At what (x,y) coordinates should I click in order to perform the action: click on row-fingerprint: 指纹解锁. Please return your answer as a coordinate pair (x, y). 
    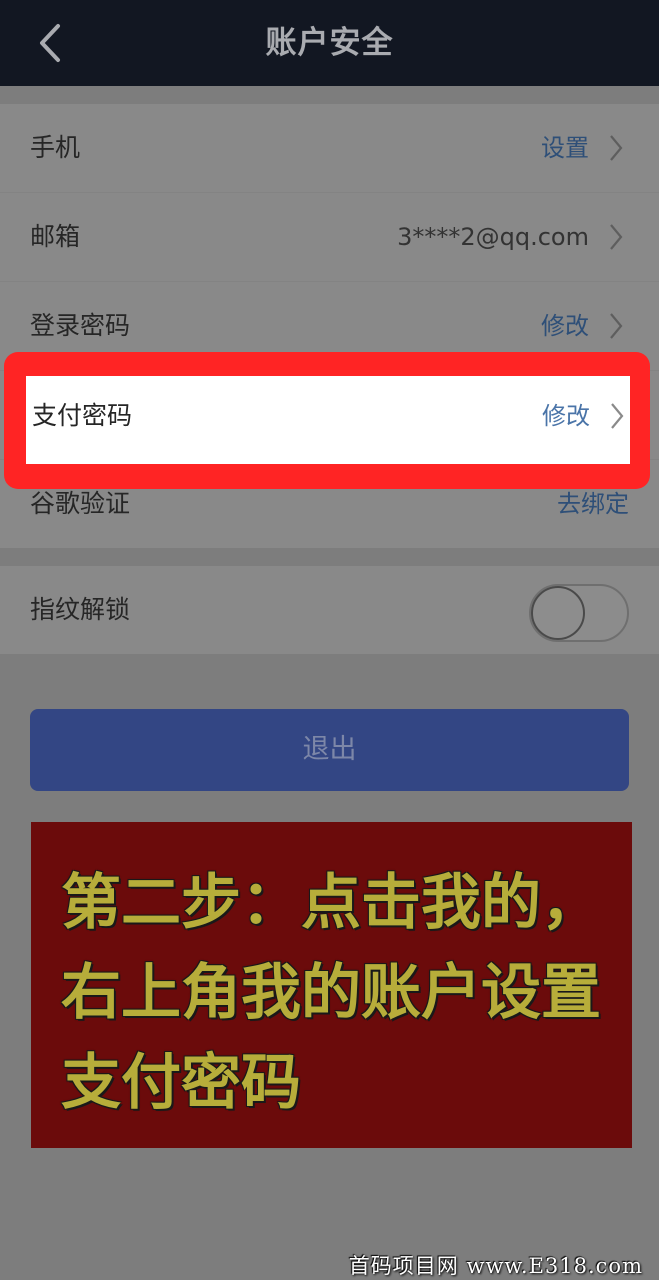
    Looking at the image, I should click on (329, 610).